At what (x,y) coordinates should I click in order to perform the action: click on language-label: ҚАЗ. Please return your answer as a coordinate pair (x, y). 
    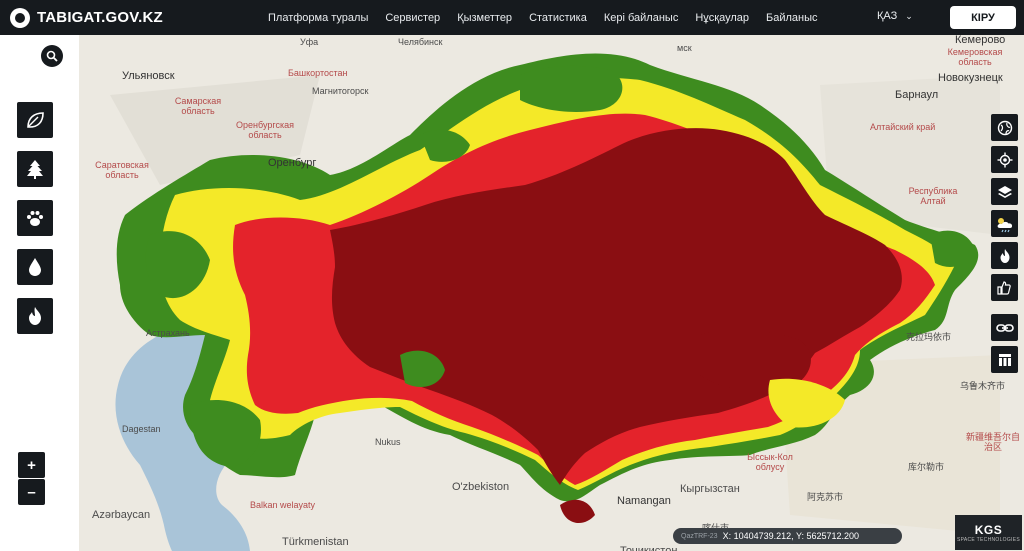
    Looking at the image, I should click on (887, 16).